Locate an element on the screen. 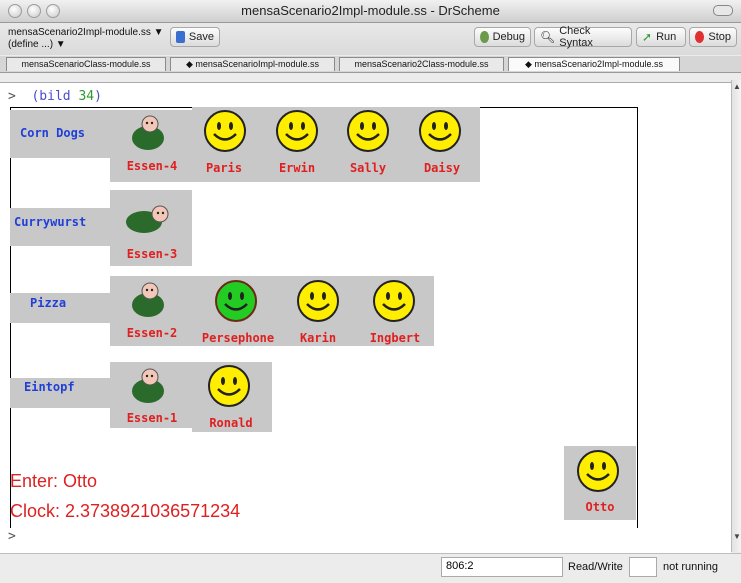  toolbar-toggle-button is located at coordinates (723, 10).